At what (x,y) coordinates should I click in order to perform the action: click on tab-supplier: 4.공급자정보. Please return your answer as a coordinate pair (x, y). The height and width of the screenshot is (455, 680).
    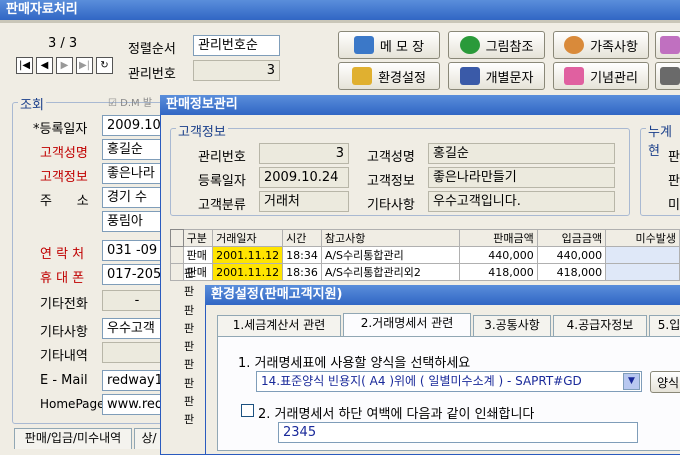
    Looking at the image, I should click on (600, 325).